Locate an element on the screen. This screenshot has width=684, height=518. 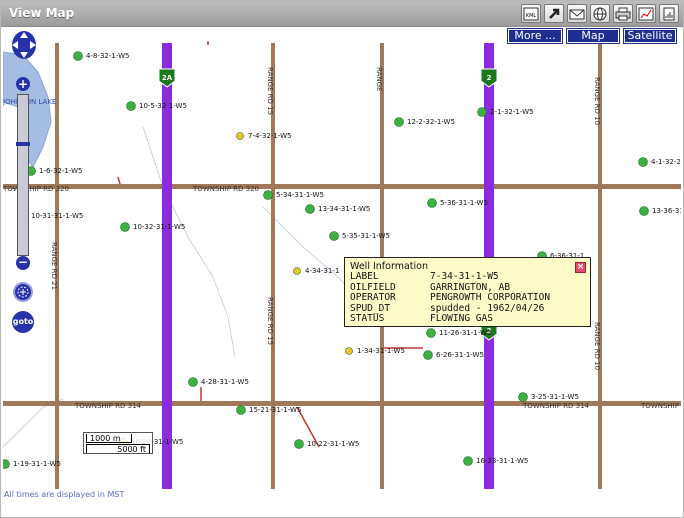
zoom-out-button: − is located at coordinates (23, 263).